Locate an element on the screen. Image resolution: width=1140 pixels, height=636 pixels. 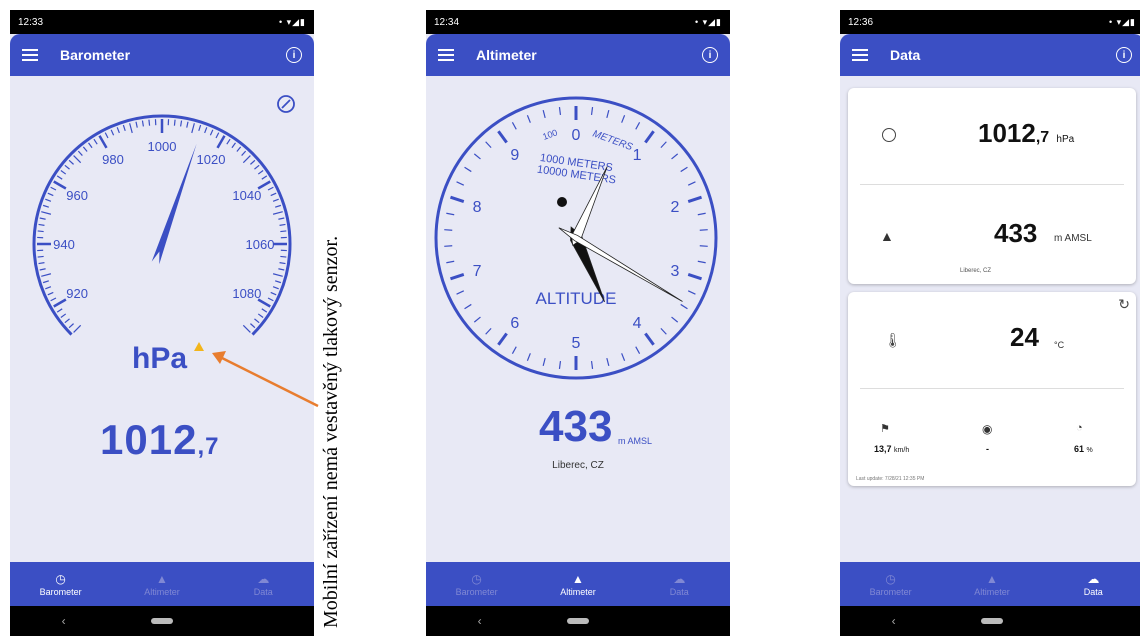
pressure-decimal: ,7 is located at coordinates (1042, 137).